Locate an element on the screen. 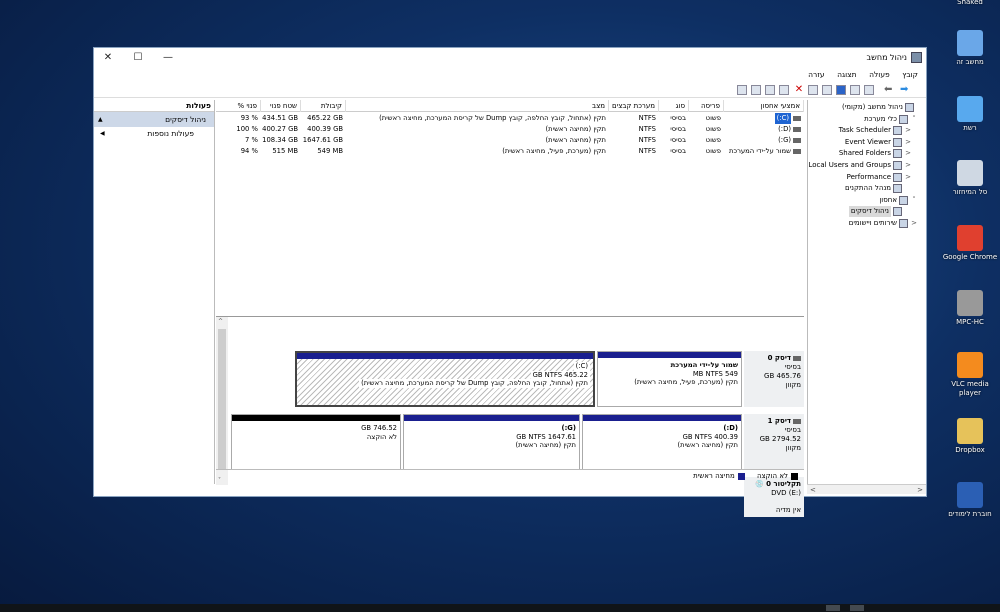  scroll-left-icon: < is located at coordinates (813, 490).